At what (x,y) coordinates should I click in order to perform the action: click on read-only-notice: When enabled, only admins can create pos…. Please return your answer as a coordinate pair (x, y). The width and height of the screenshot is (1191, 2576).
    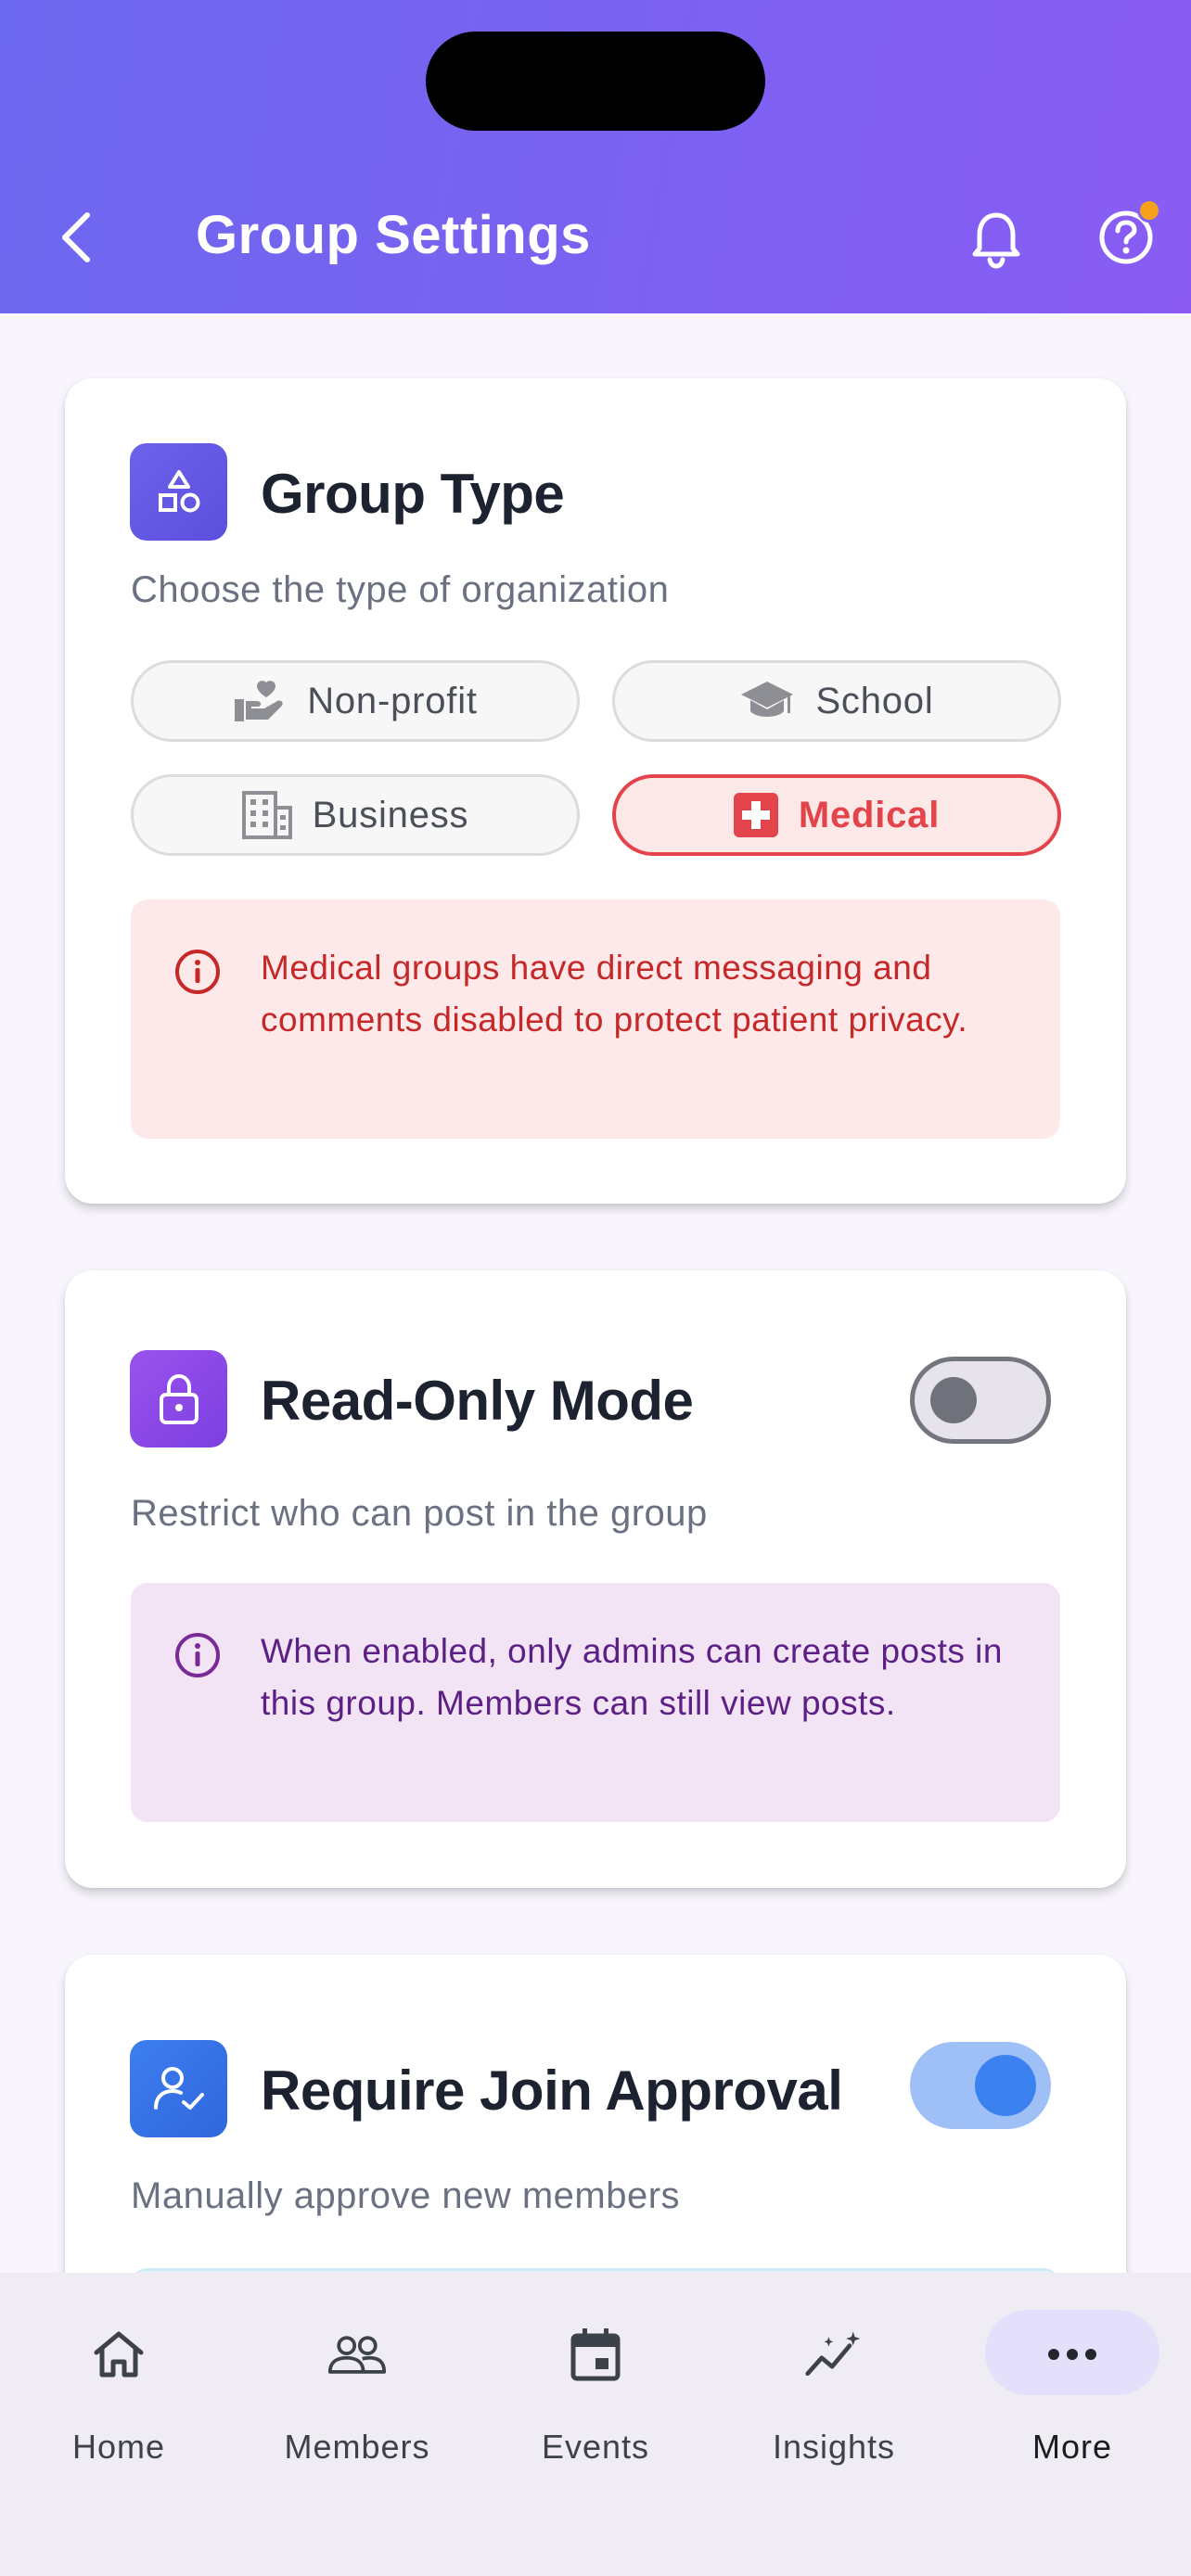
    Looking at the image, I should click on (595, 1702).